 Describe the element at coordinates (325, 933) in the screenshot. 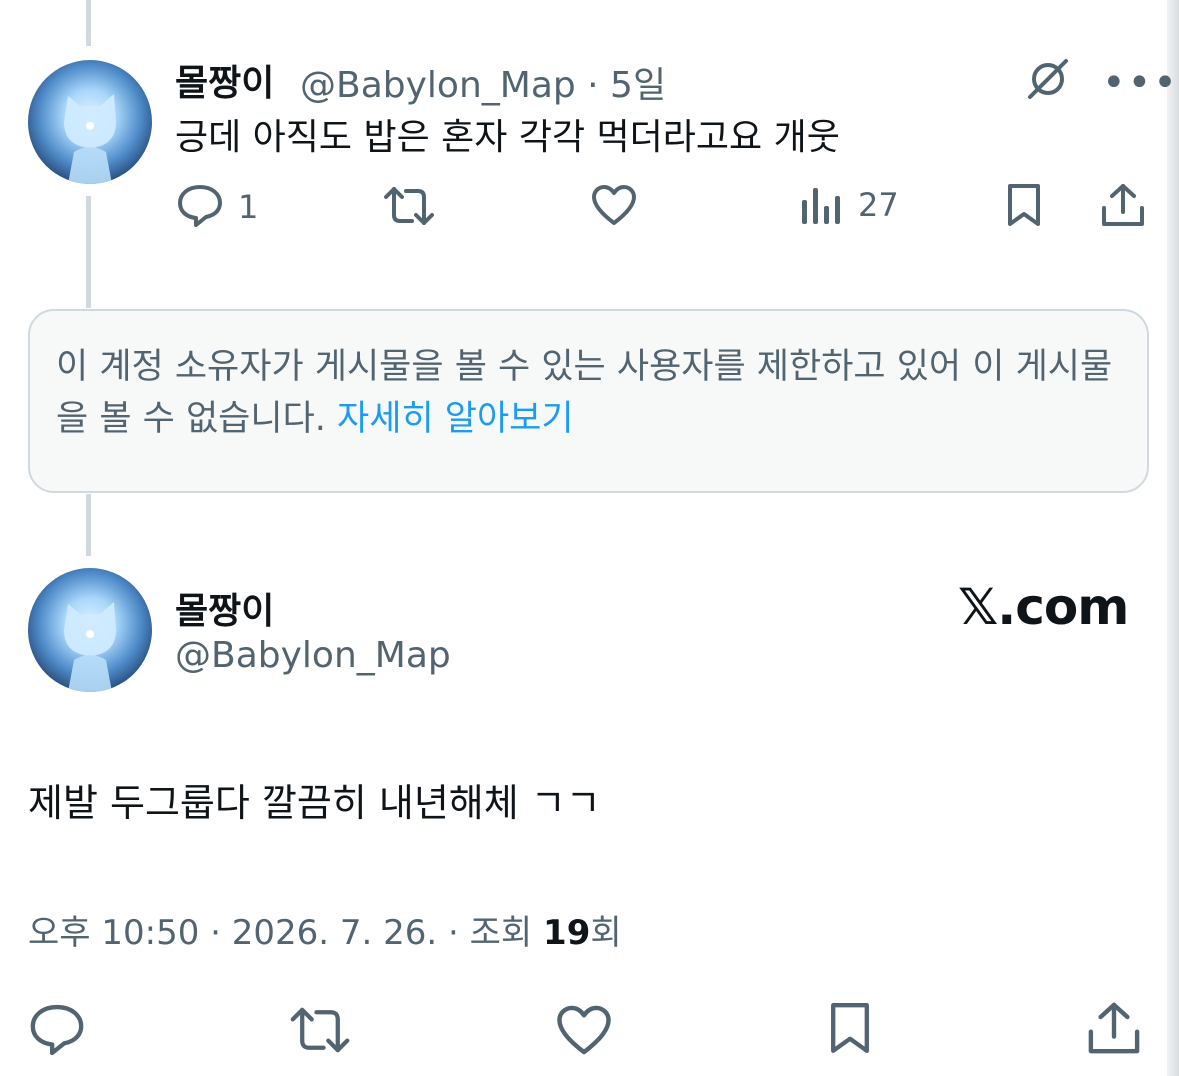

I see `tweet-meta: 오후 10:50 · 2026. 7. 26. · 조회 19회` at that location.